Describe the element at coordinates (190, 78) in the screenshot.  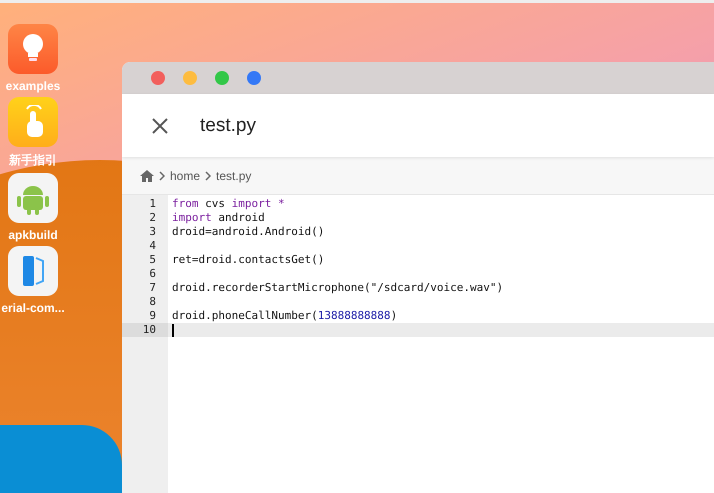
I see `minimize-dot-icon` at that location.